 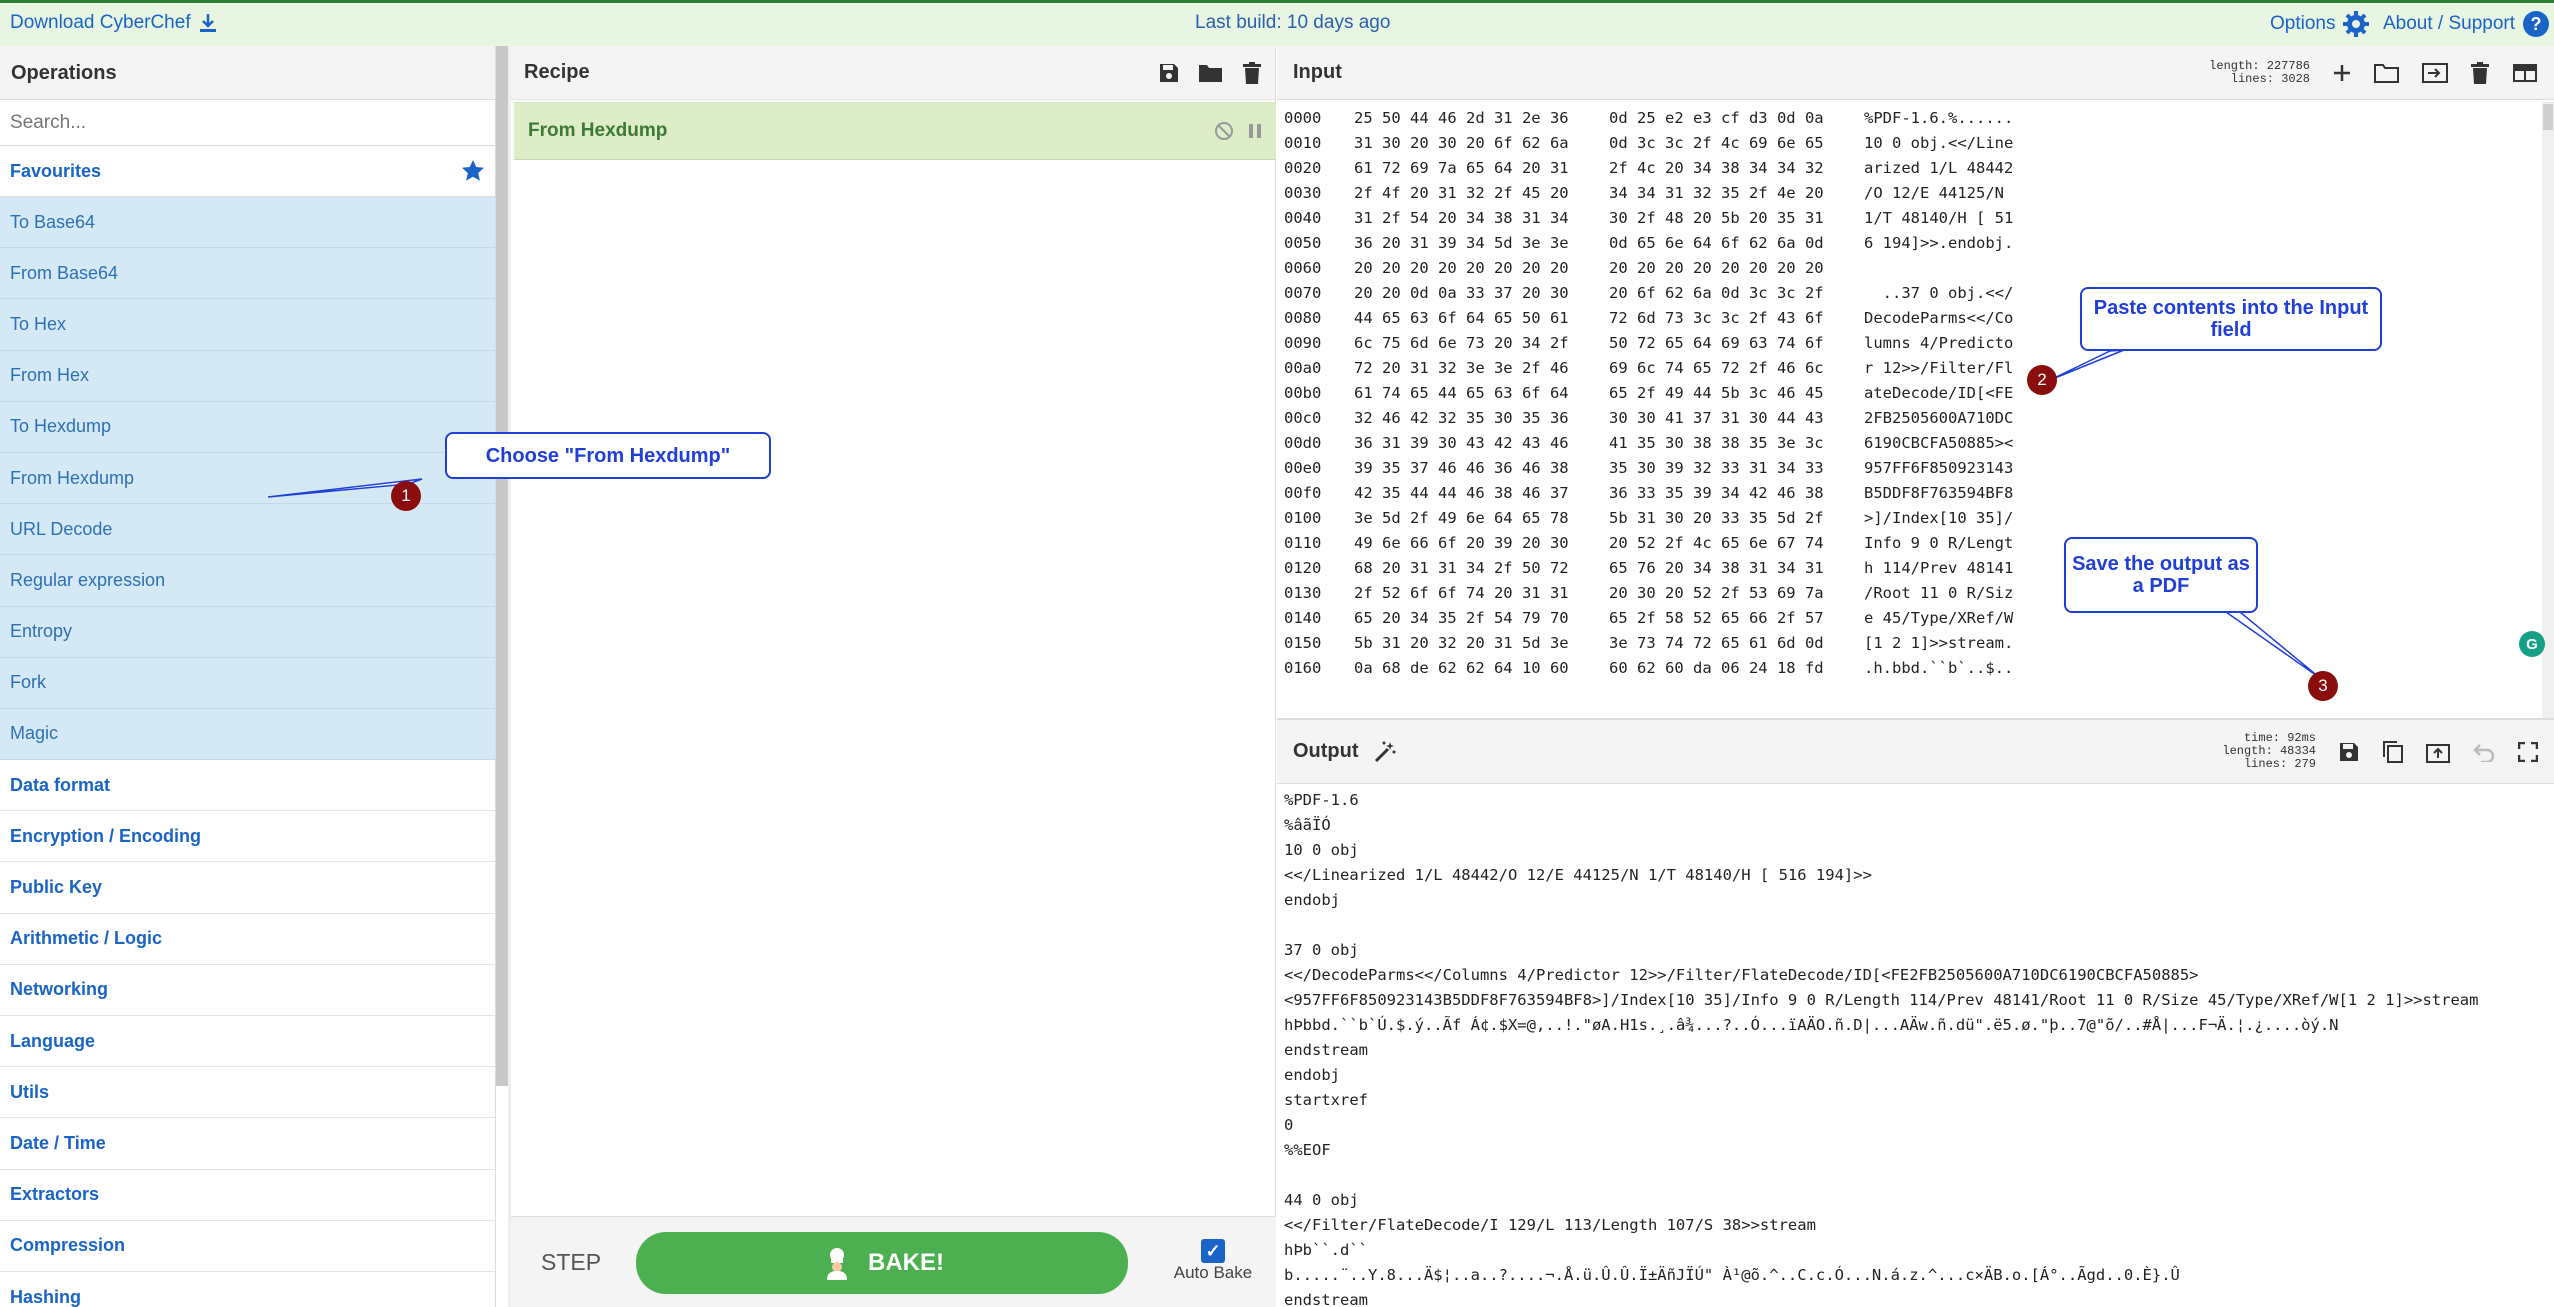 What do you see at coordinates (247, 376) in the screenshot?
I see `op-from-hex: From Hex` at bounding box center [247, 376].